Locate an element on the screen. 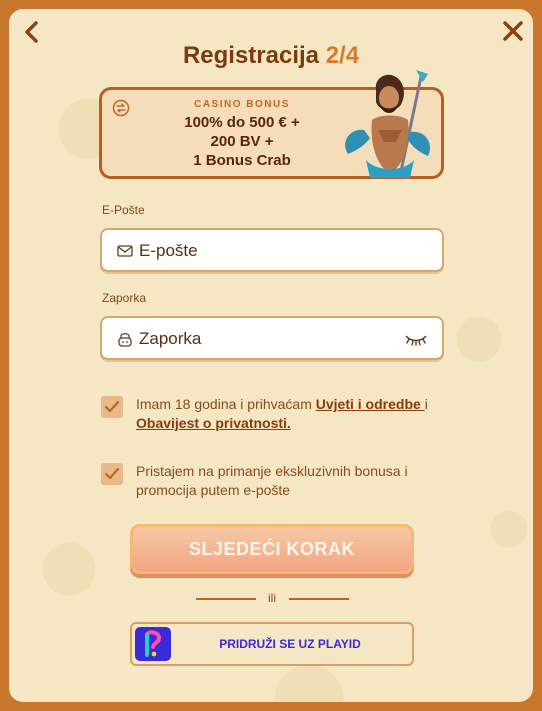  playid-button: PRIDRUŽI SE UZ PLAYID is located at coordinates (272, 644).